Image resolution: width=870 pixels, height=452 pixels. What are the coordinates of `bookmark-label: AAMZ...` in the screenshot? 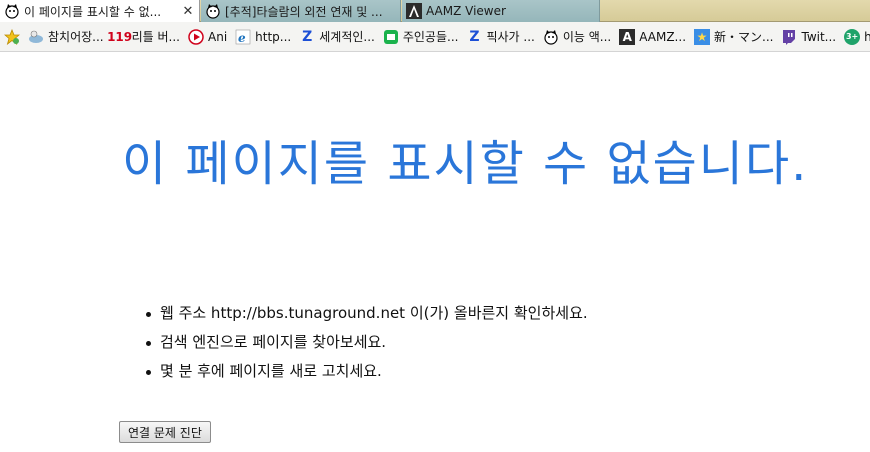 It's located at (663, 36).